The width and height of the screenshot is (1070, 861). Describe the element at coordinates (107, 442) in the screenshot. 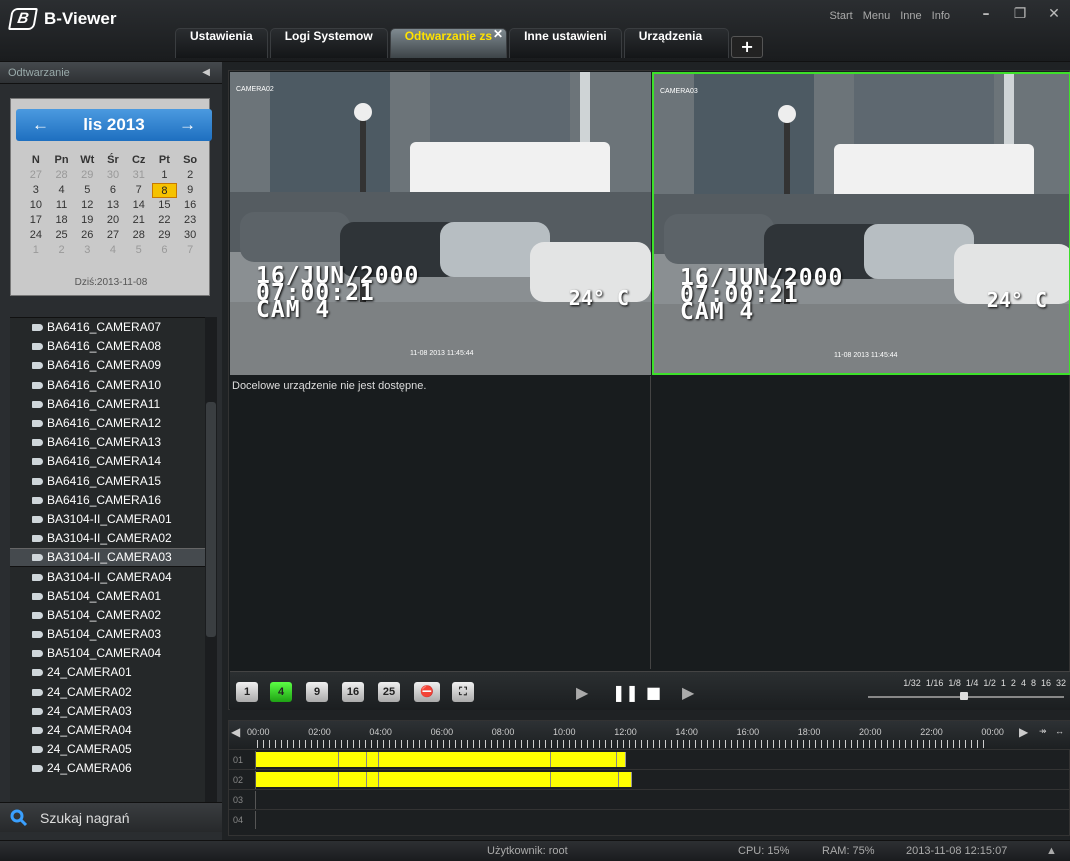

I see `camera-list-item: BA6416_CAMERA13` at that location.